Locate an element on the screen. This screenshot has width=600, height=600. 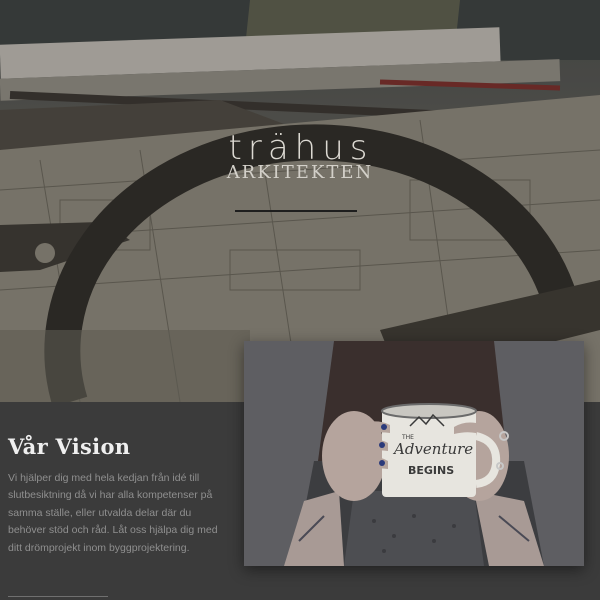
vision-title: Vår Vision is located at coordinates (69, 446).